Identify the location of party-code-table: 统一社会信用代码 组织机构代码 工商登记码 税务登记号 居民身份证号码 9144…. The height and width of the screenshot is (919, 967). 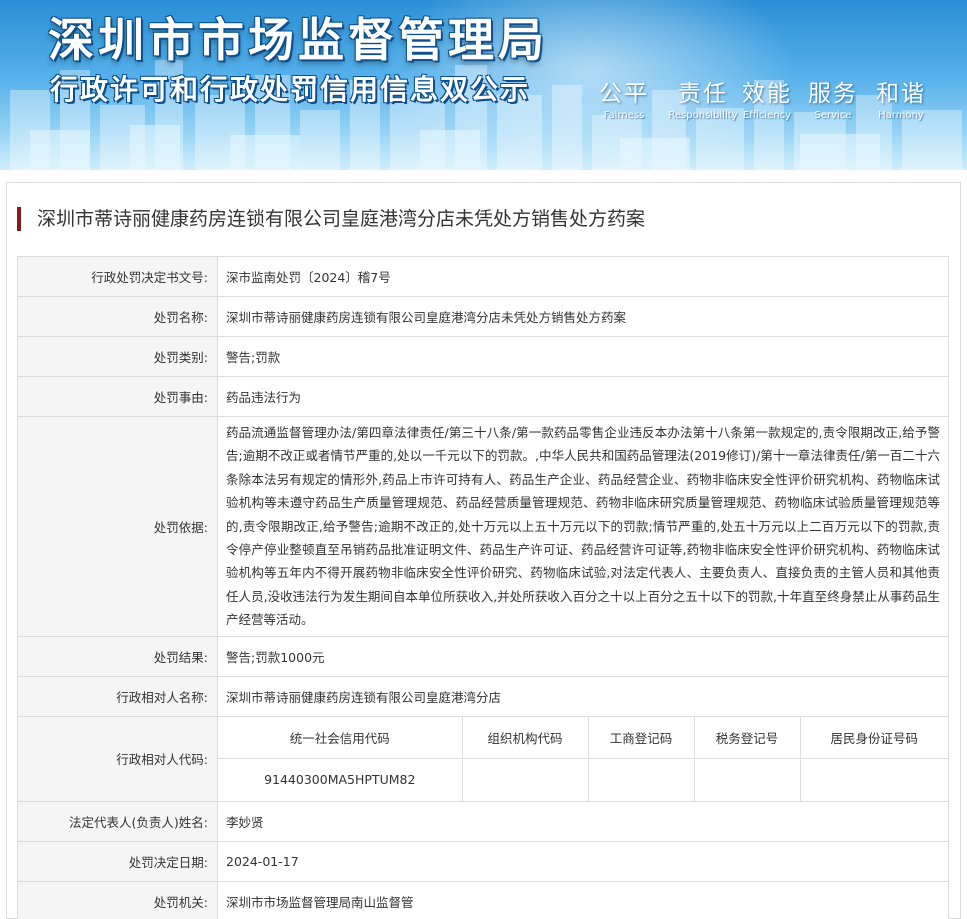
(583, 758).